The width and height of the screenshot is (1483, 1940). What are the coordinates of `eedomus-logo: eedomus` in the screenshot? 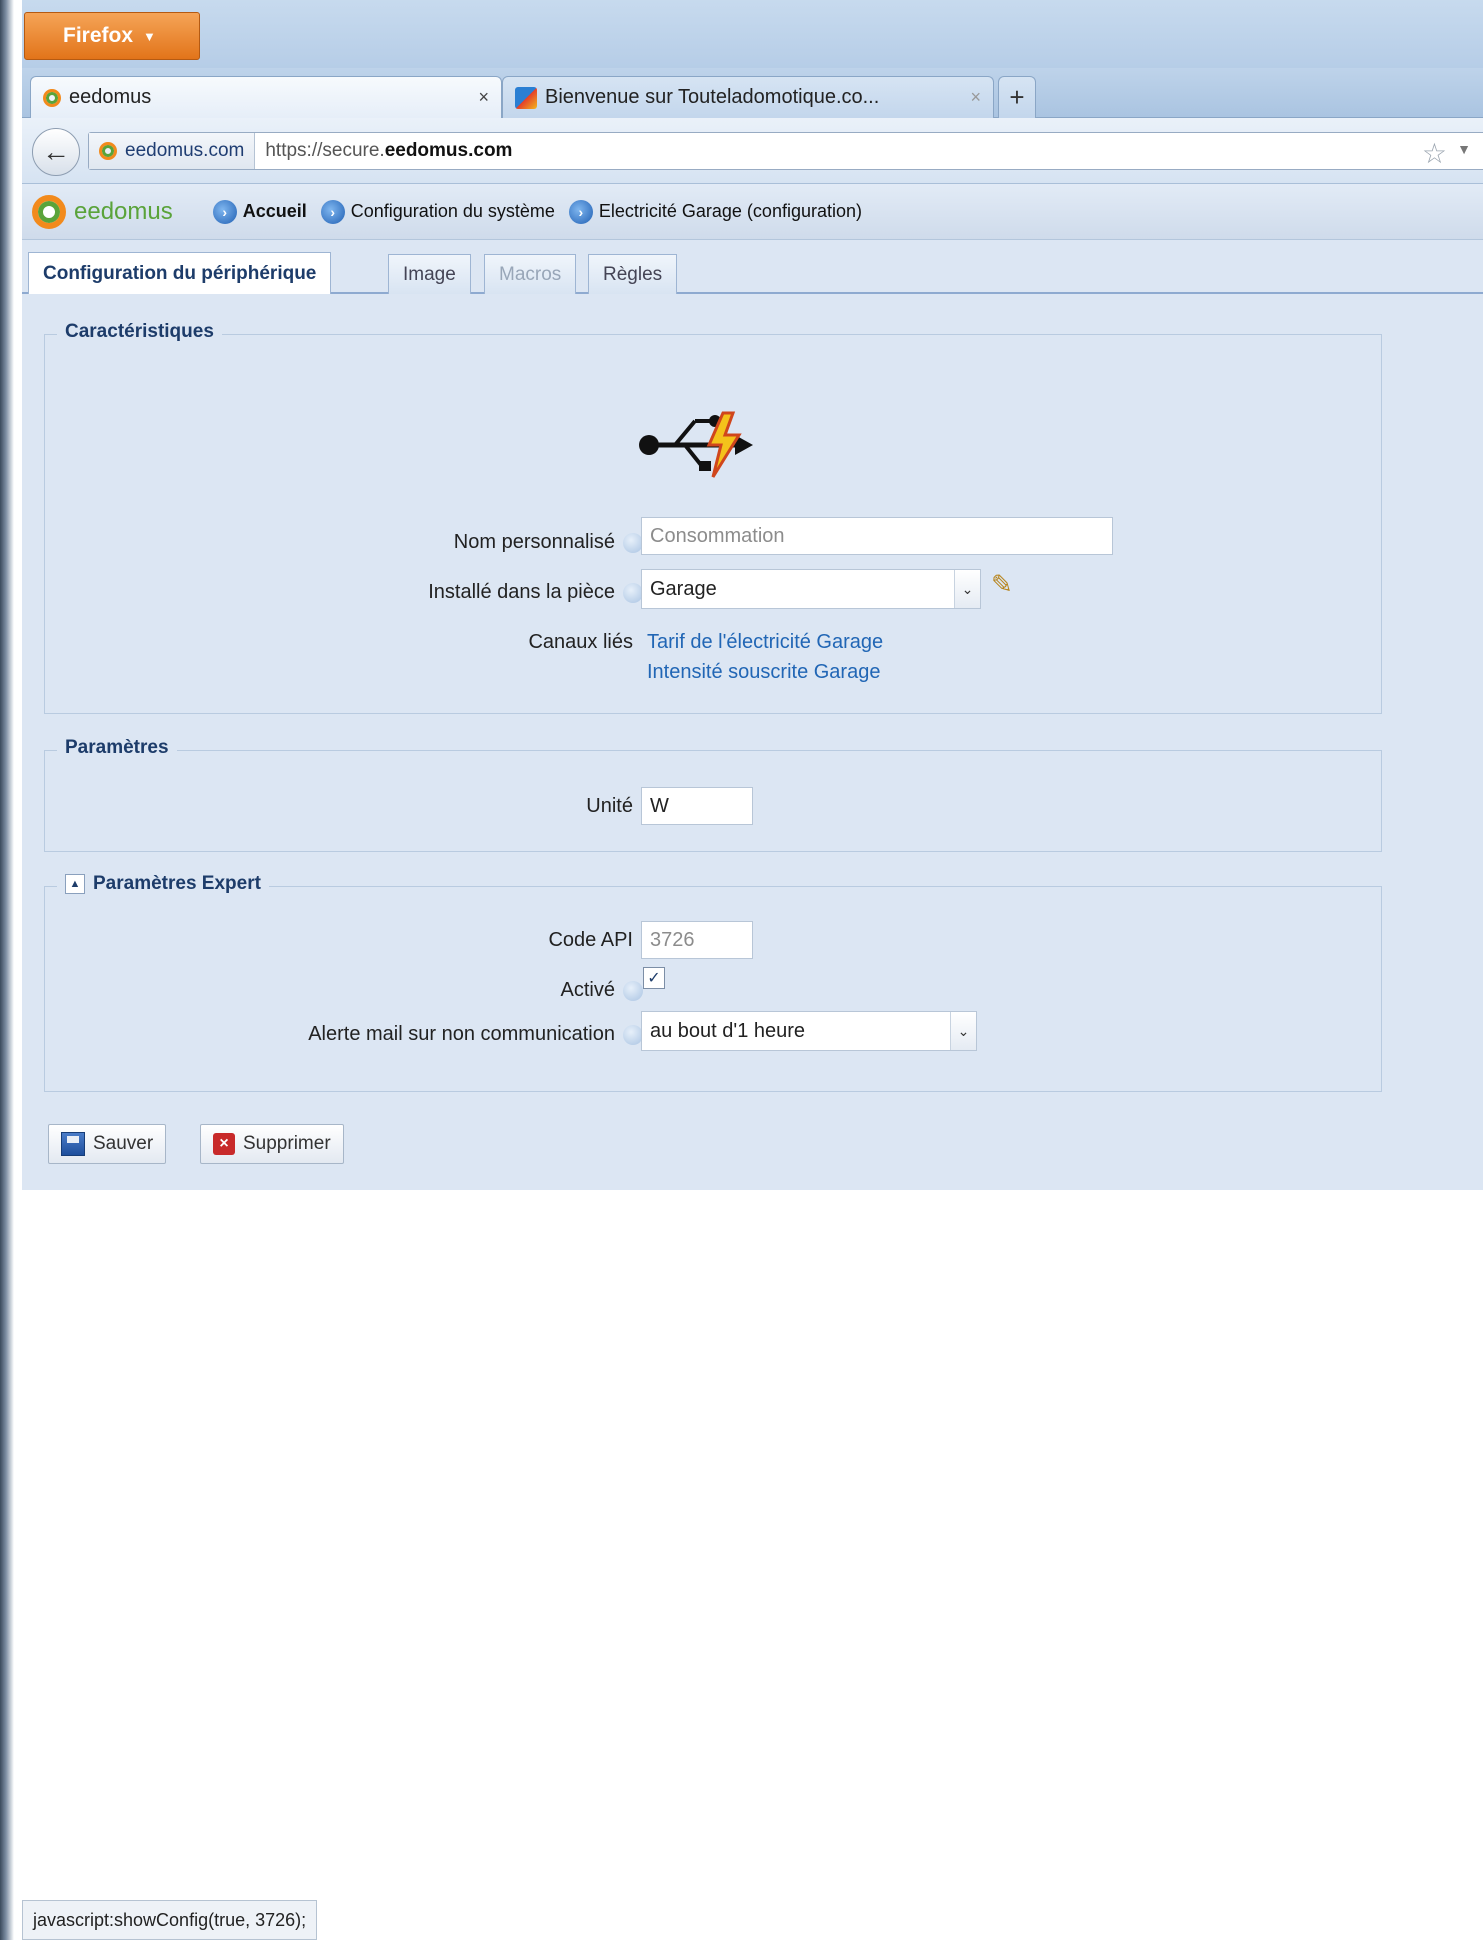 It's located at (102, 211).